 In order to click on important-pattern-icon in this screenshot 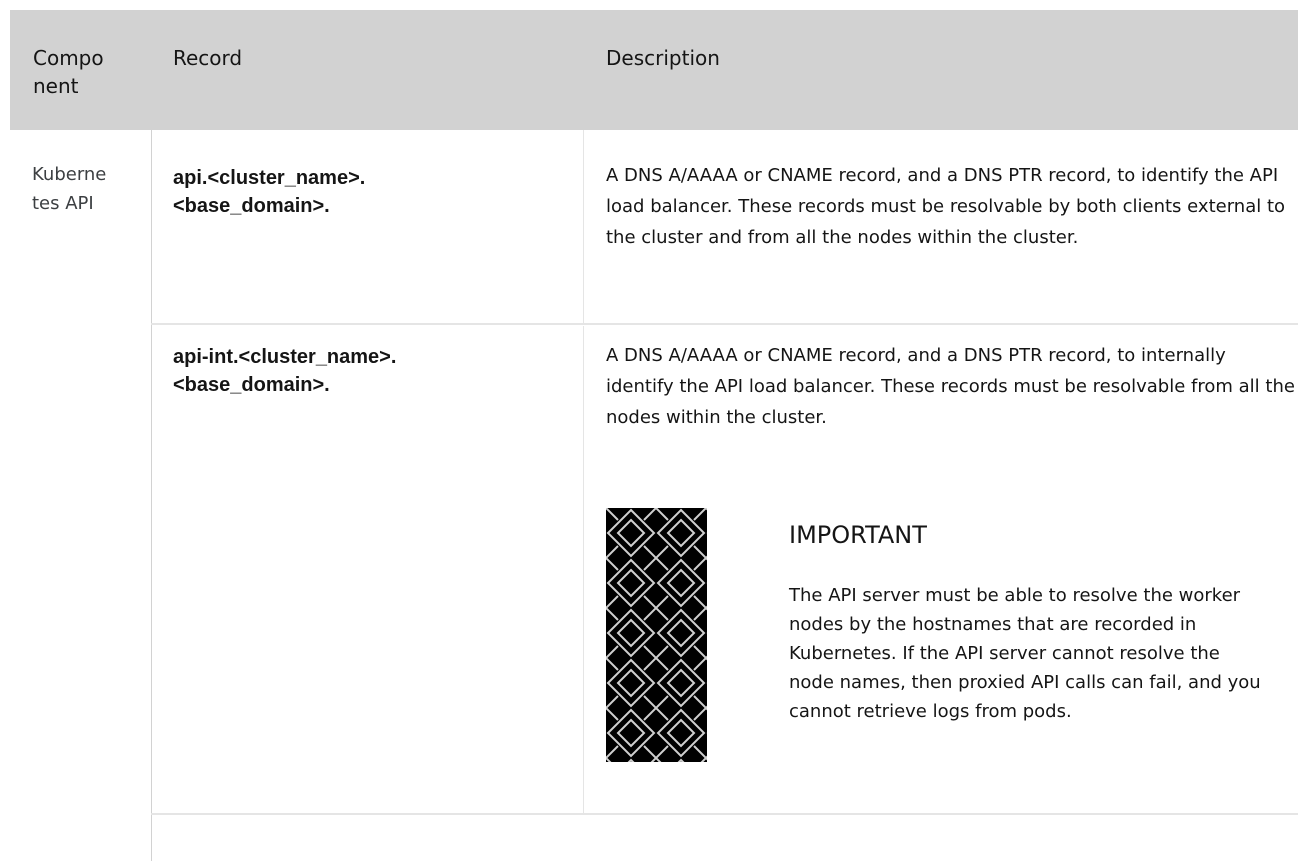, I will do `click(656, 635)`.